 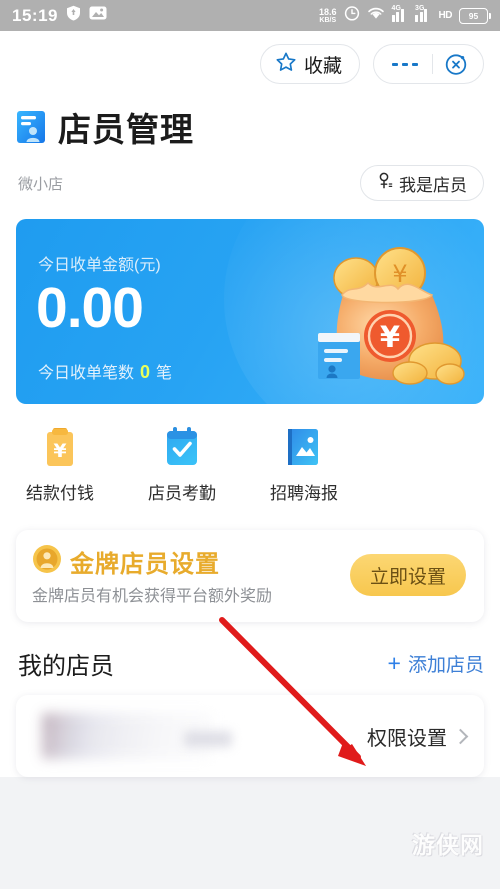 What do you see at coordinates (304, 447) in the screenshot?
I see `poster-image-icon` at bounding box center [304, 447].